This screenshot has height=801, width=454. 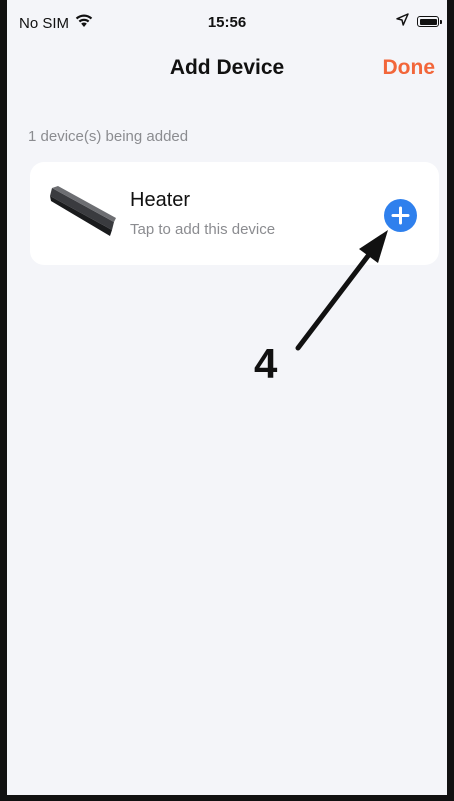 I want to click on battery-icon, so click(x=429, y=21).